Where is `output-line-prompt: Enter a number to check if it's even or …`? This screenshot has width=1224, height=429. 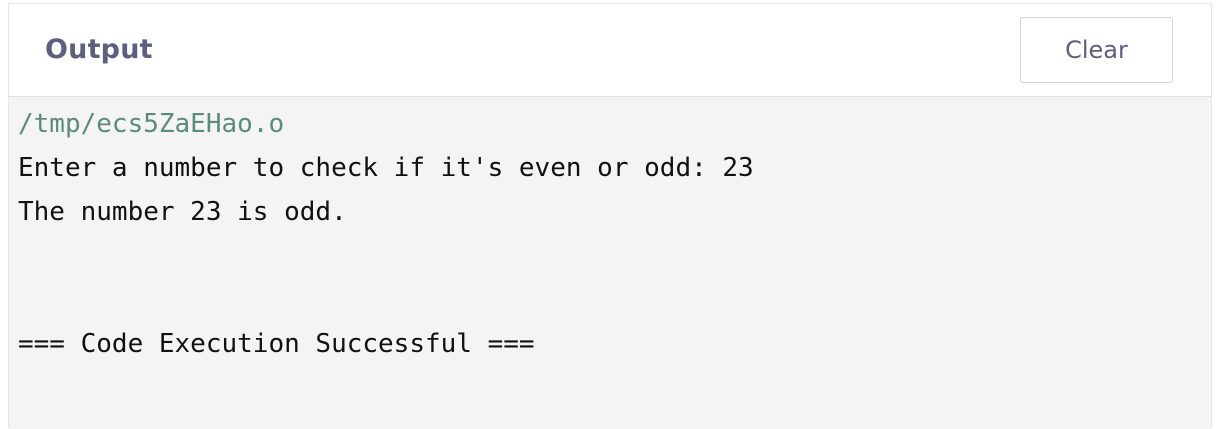
output-line-prompt: Enter a number to check if it's even or … is located at coordinates (386, 168).